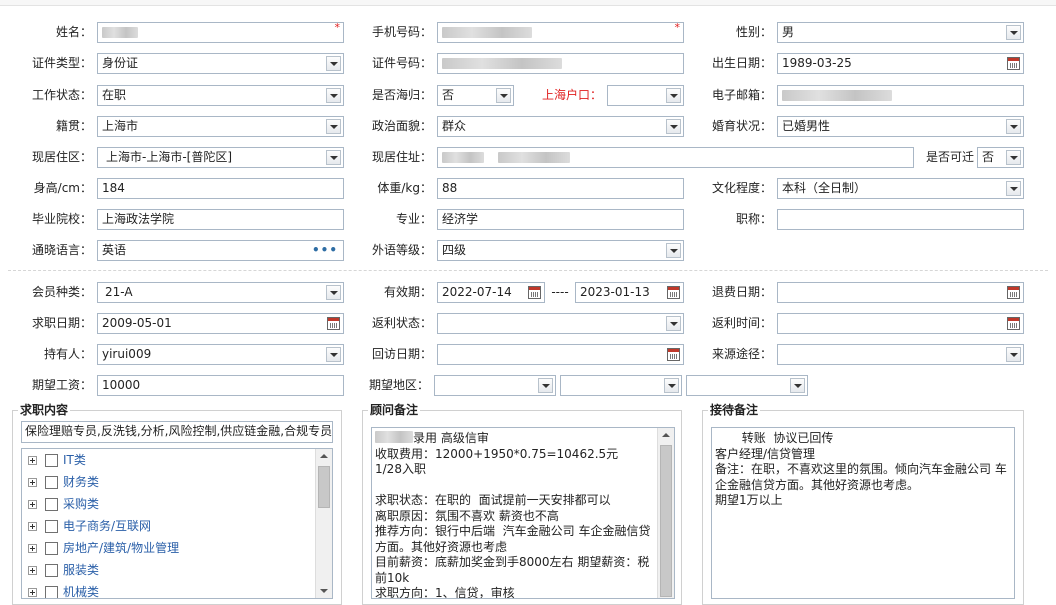 The image size is (1056, 605). I want to click on weight-field: 88, so click(560, 188).